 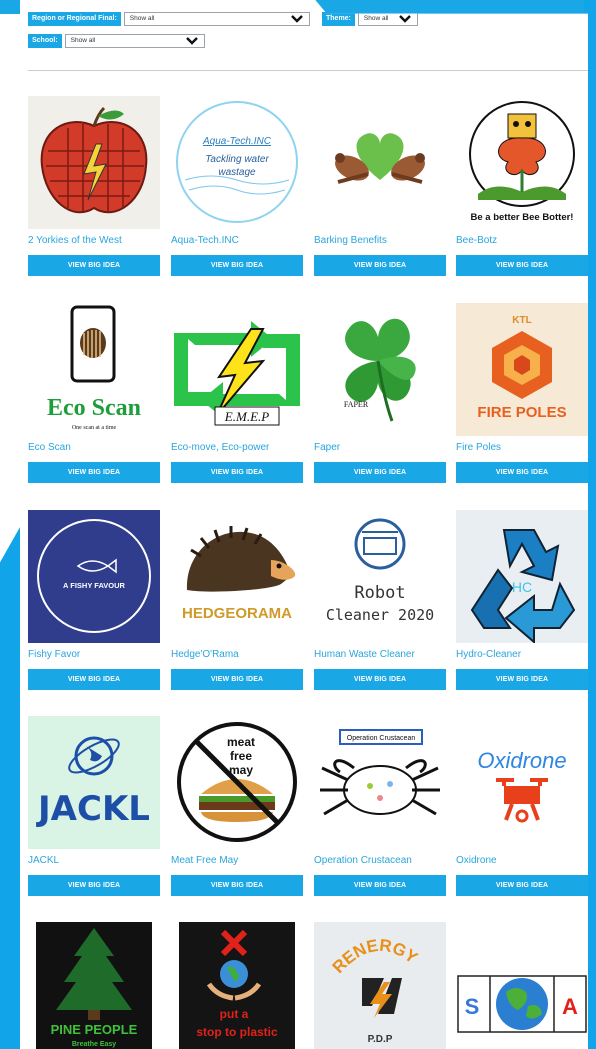 I want to click on hedgehog-logo-icon: HEDGEORAMA, so click(x=237, y=576).